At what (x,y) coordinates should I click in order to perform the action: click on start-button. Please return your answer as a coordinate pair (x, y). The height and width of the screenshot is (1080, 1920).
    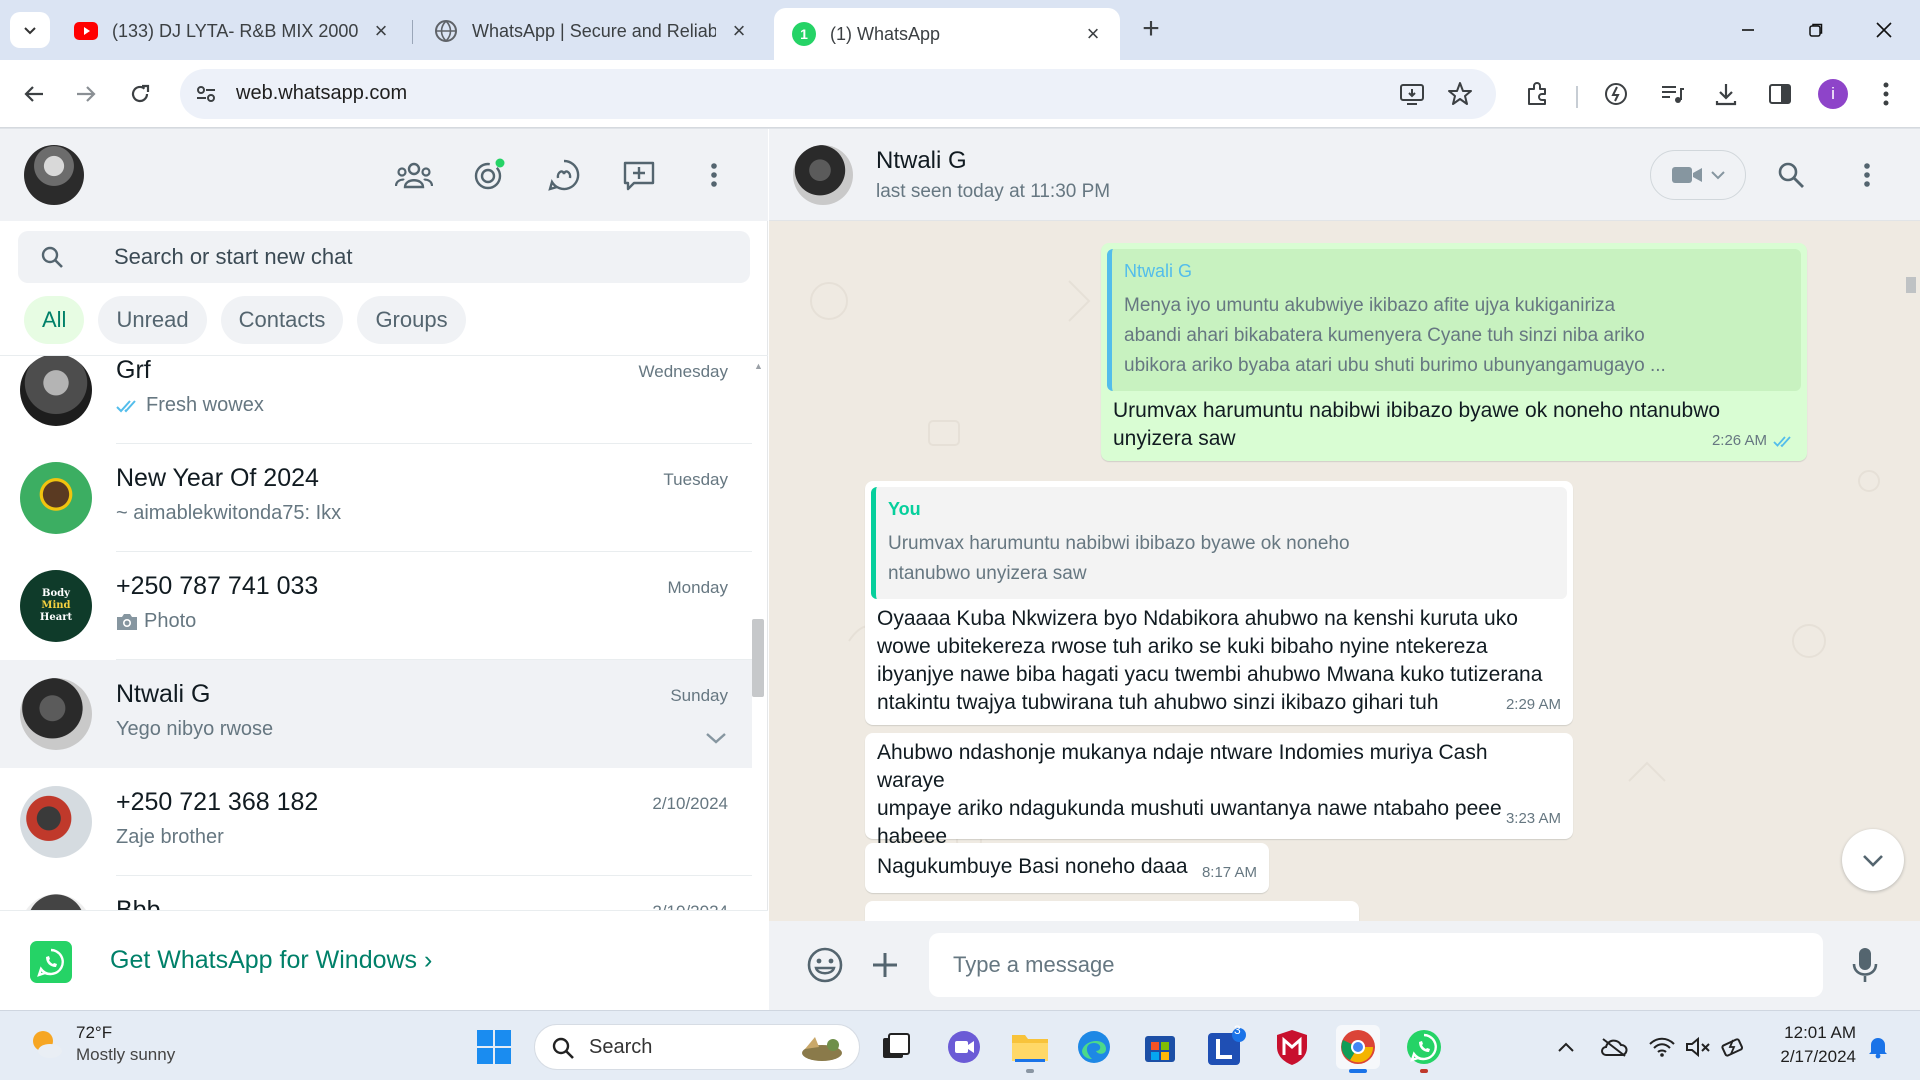
    Looking at the image, I should click on (494, 1047).